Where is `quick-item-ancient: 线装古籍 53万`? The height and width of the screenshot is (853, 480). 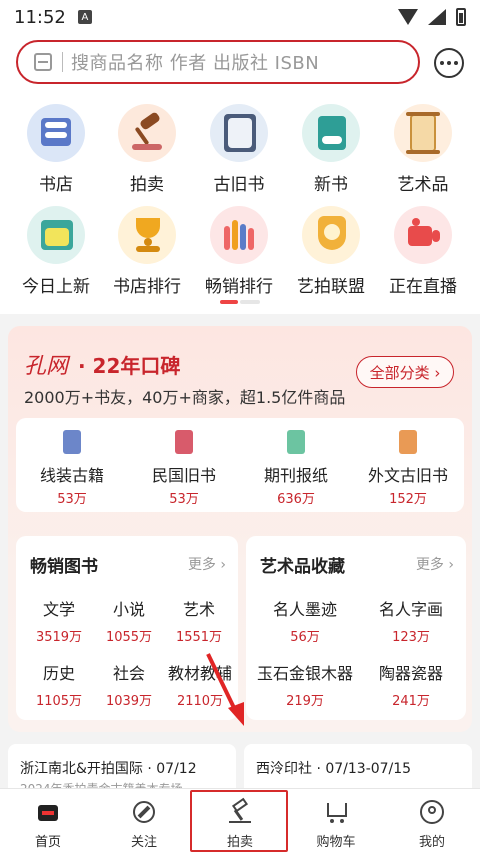 quick-item-ancient: 线装古籍 53万 is located at coordinates (72, 468).